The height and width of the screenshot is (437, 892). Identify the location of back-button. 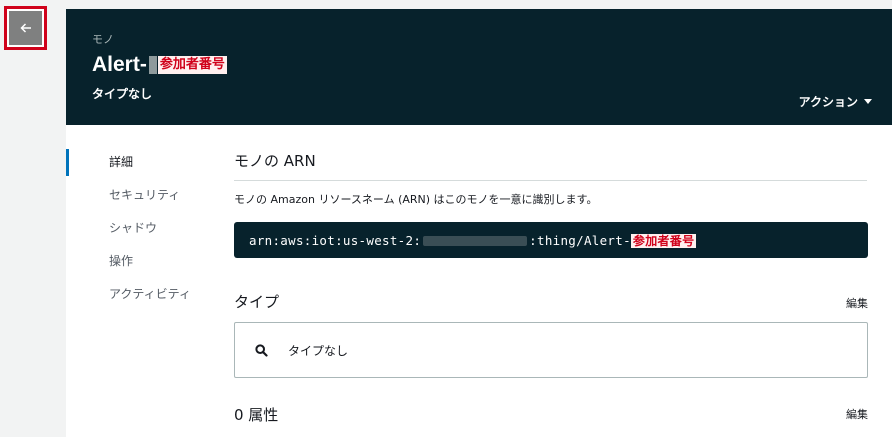
(25, 28).